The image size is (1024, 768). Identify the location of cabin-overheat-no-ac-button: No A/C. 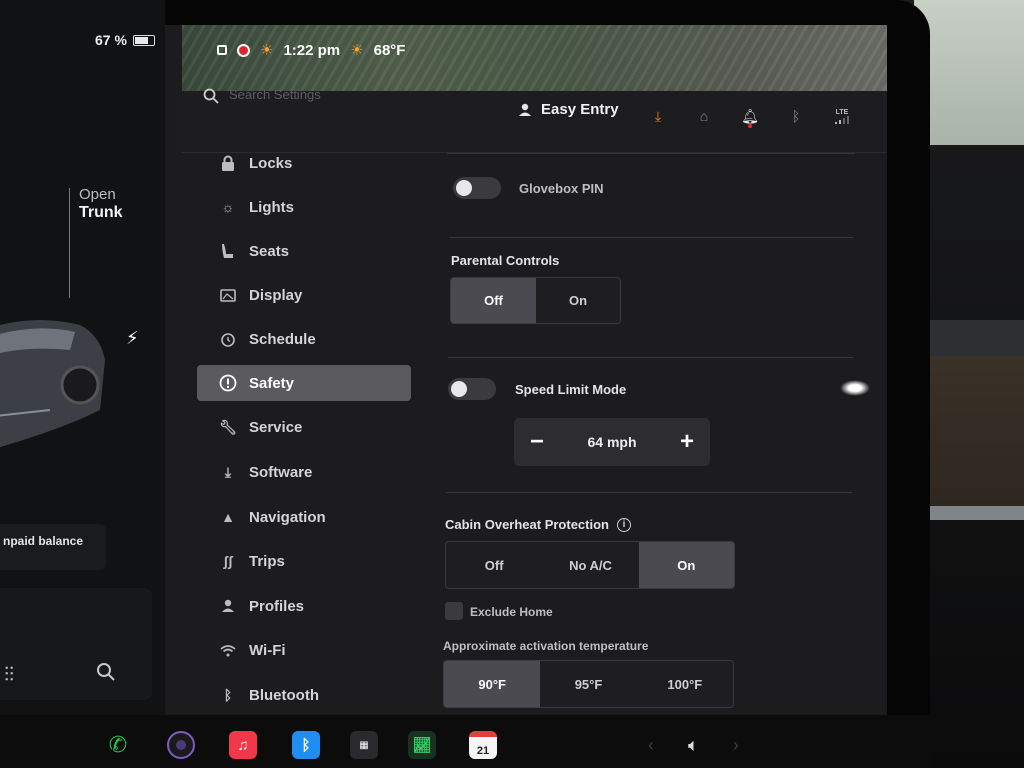
(590, 565).